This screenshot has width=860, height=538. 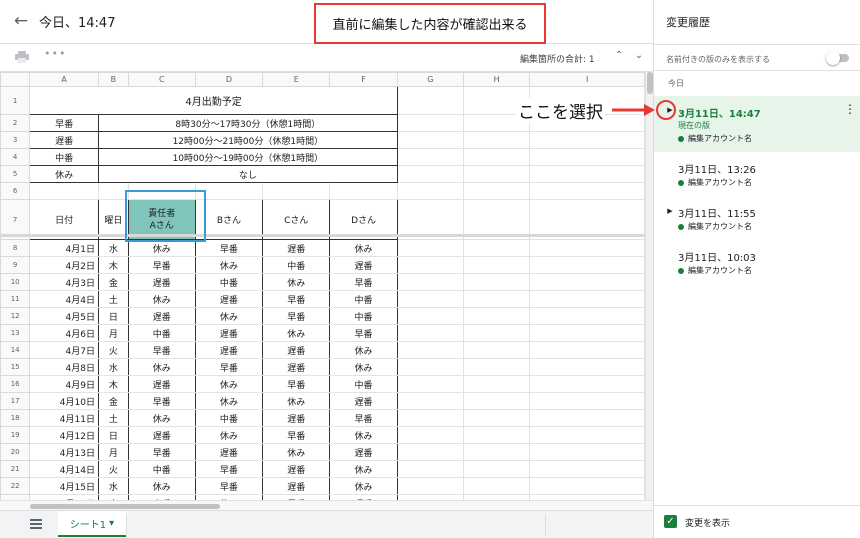 What do you see at coordinates (363, 248) in the screenshot?
I see `shift-cell-d: 休み` at bounding box center [363, 248].